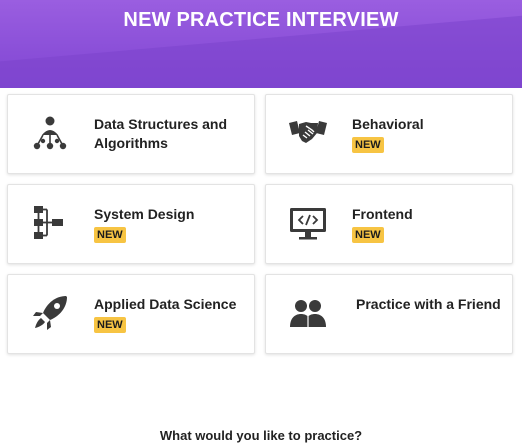 The height and width of the screenshot is (448, 522). What do you see at coordinates (388, 124) in the screenshot?
I see `card-title: Behavioral` at bounding box center [388, 124].